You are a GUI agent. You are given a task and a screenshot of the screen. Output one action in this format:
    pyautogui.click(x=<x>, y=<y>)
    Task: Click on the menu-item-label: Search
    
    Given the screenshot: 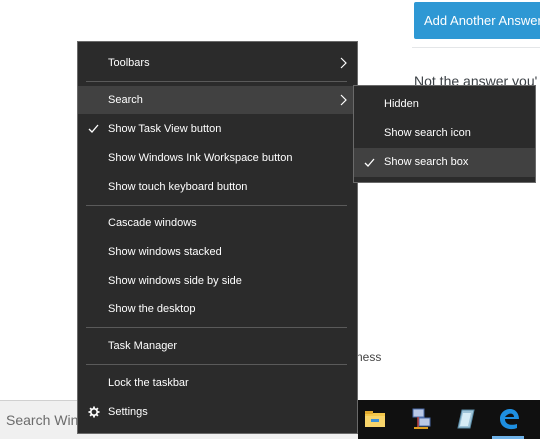 What is the action you would take?
    pyautogui.click(x=125, y=100)
    